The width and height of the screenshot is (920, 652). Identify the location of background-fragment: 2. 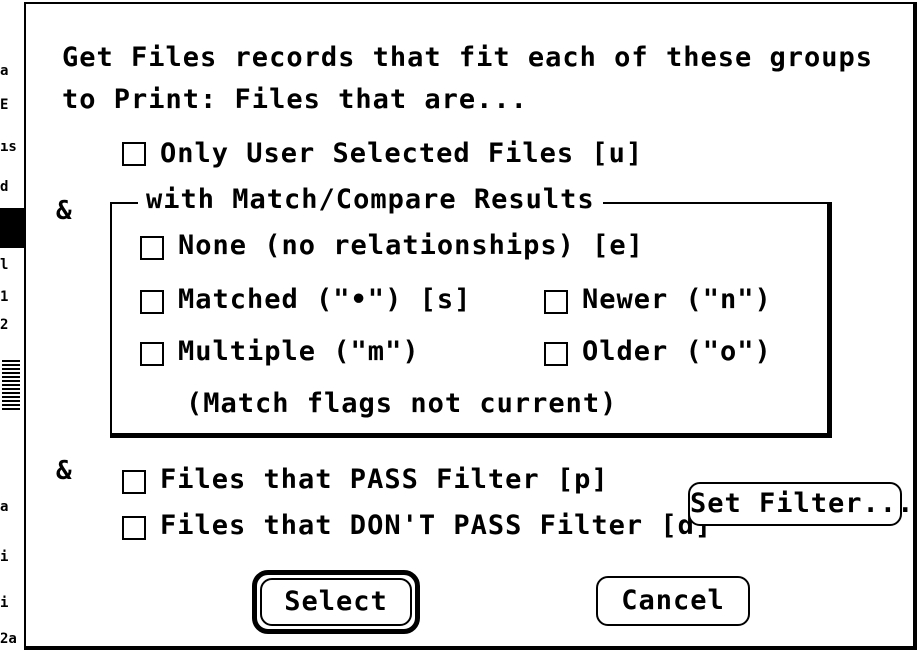
(4, 325).